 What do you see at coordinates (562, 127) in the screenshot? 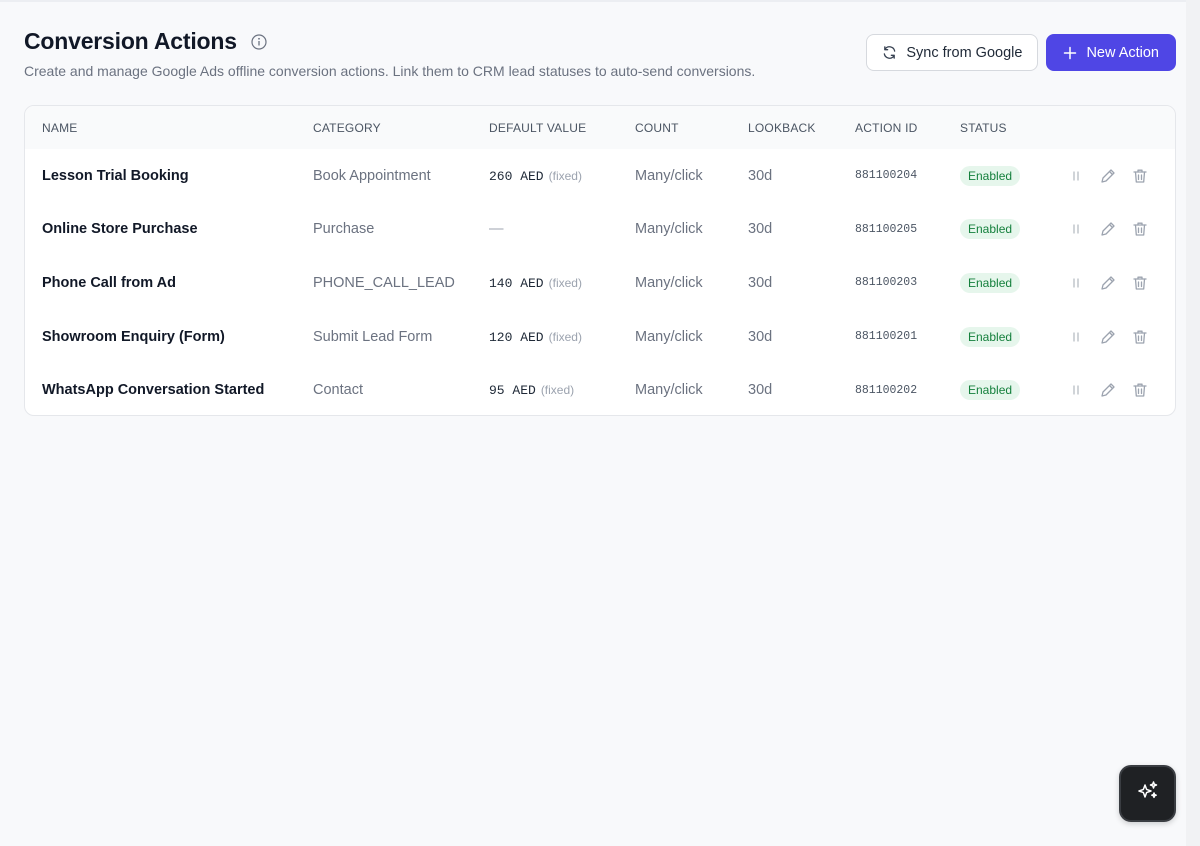
I see `column-header-default-value: DEFAULT VALUE` at bounding box center [562, 127].